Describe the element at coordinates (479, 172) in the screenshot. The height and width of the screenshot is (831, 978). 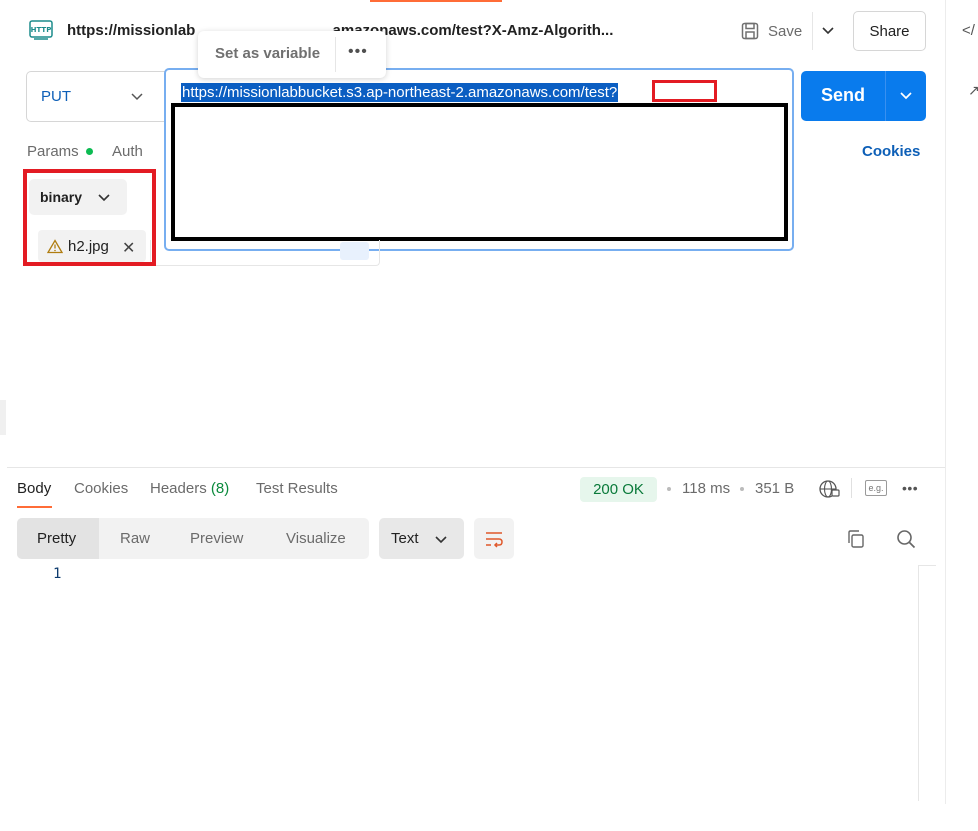
I see `redacted-url-box` at that location.